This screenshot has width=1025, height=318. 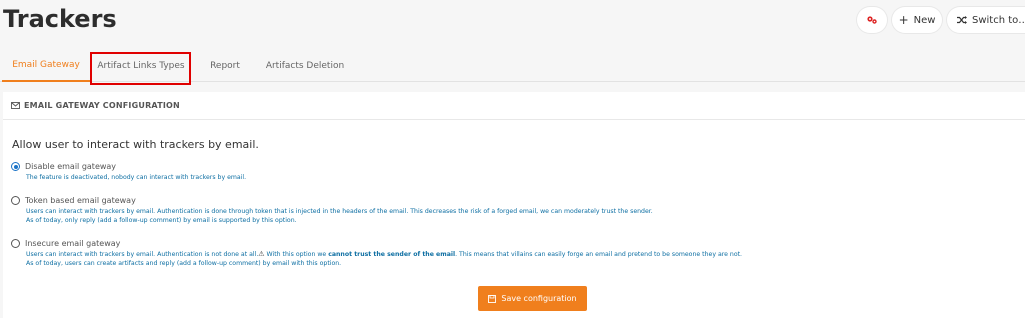 I want to click on envelope-icon, so click(x=15, y=105).